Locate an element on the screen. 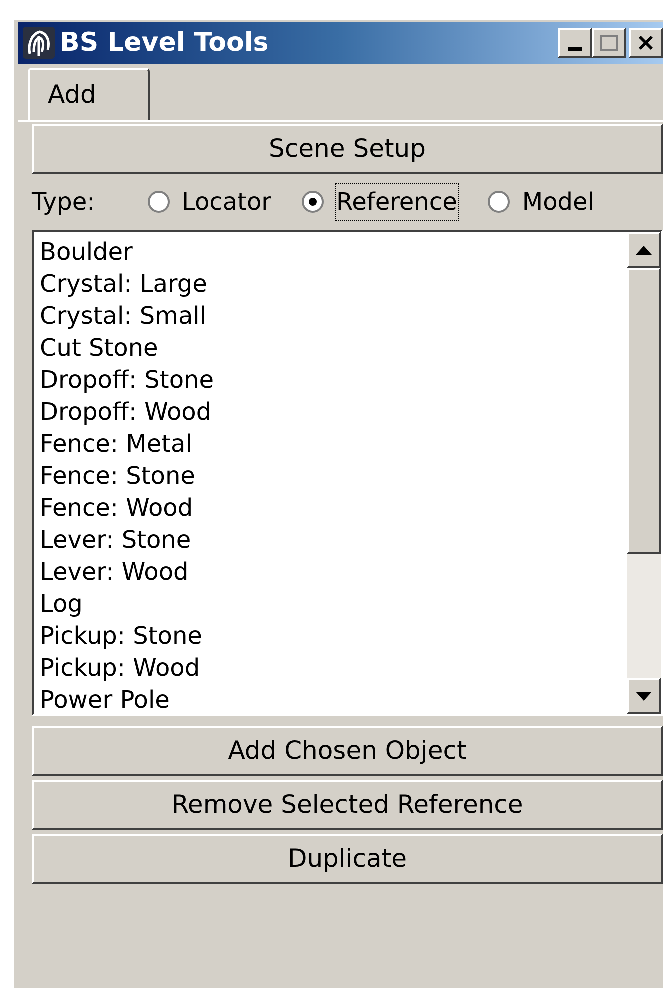  tab: Add is located at coordinates (89, 94).